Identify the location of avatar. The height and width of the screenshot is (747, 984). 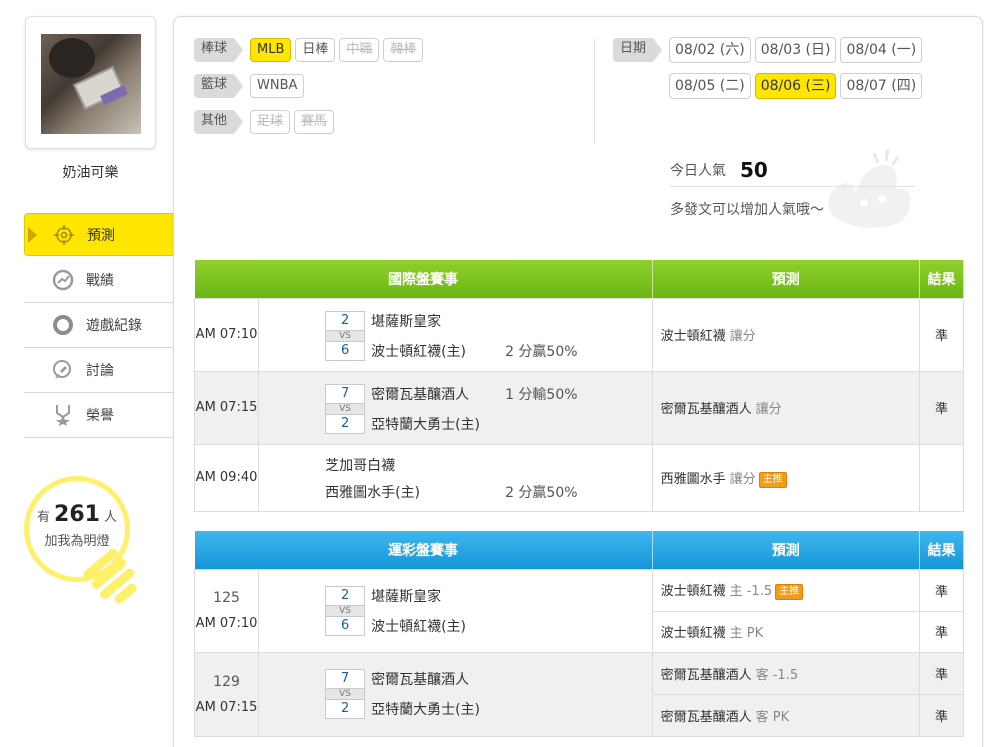
(91, 84).